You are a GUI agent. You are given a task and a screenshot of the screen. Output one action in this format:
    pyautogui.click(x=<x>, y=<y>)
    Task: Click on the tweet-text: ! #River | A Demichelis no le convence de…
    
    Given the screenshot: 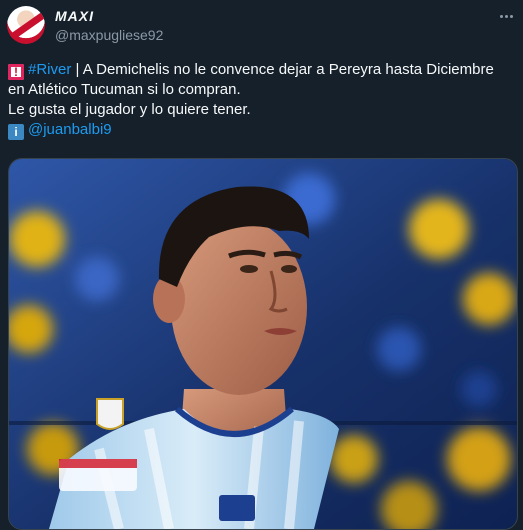 What is the action you would take?
    pyautogui.click(x=263, y=100)
    